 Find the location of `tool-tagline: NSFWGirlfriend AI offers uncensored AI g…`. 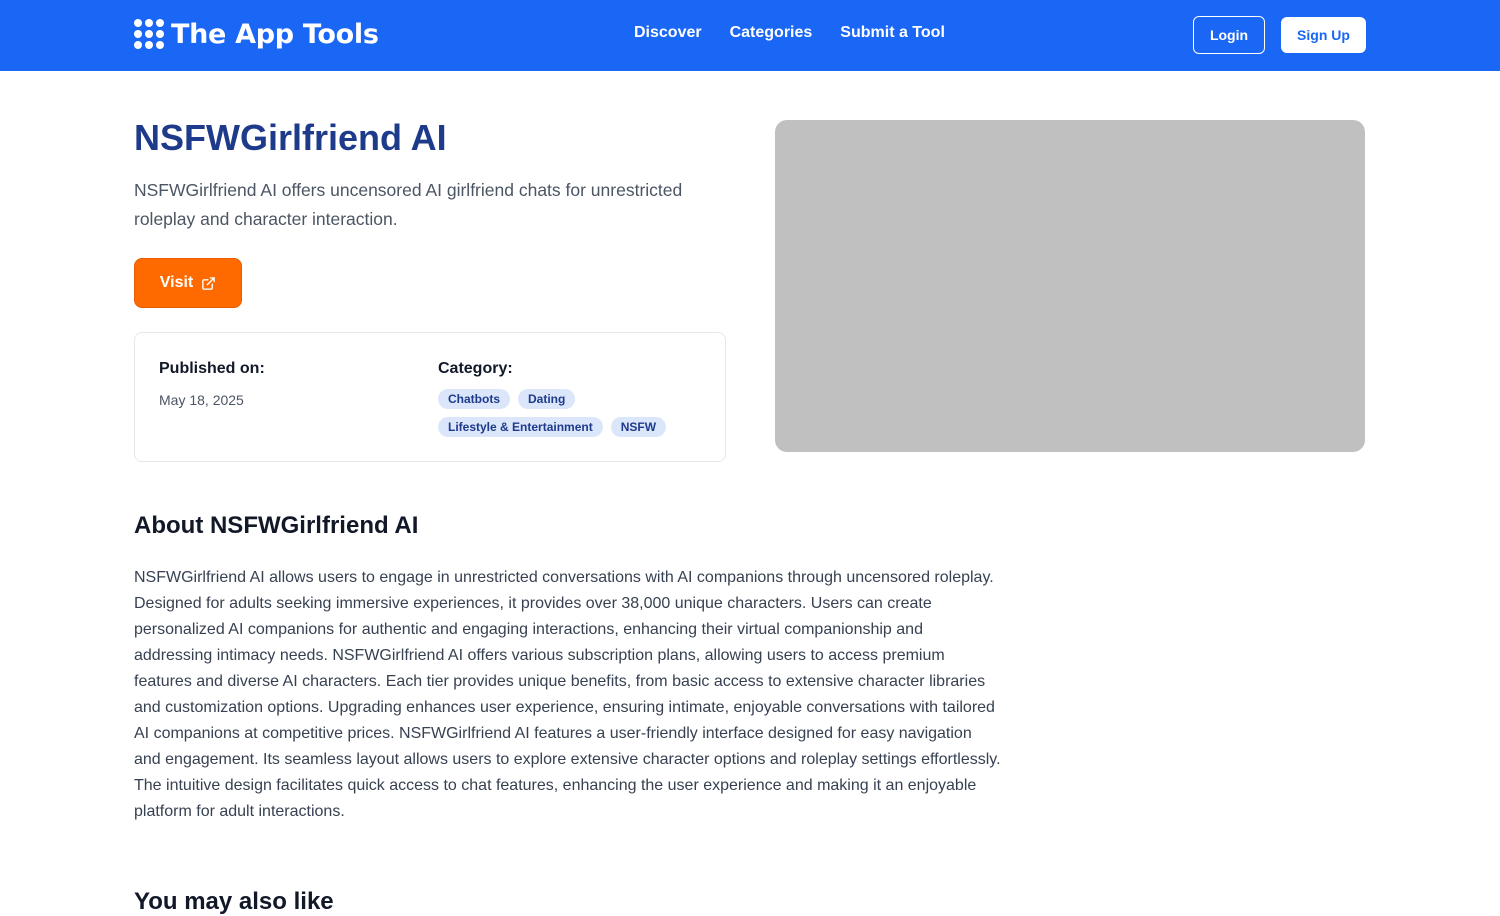

tool-tagline: NSFWGirlfriend AI offers uncensored AI g… is located at coordinates (408, 204).